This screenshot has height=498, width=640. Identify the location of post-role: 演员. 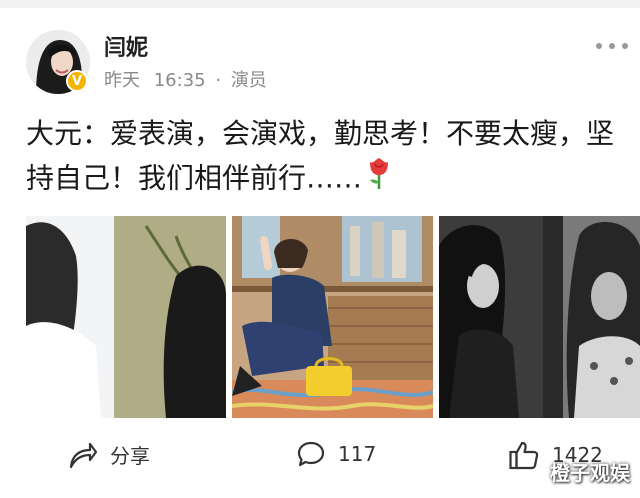
(248, 80).